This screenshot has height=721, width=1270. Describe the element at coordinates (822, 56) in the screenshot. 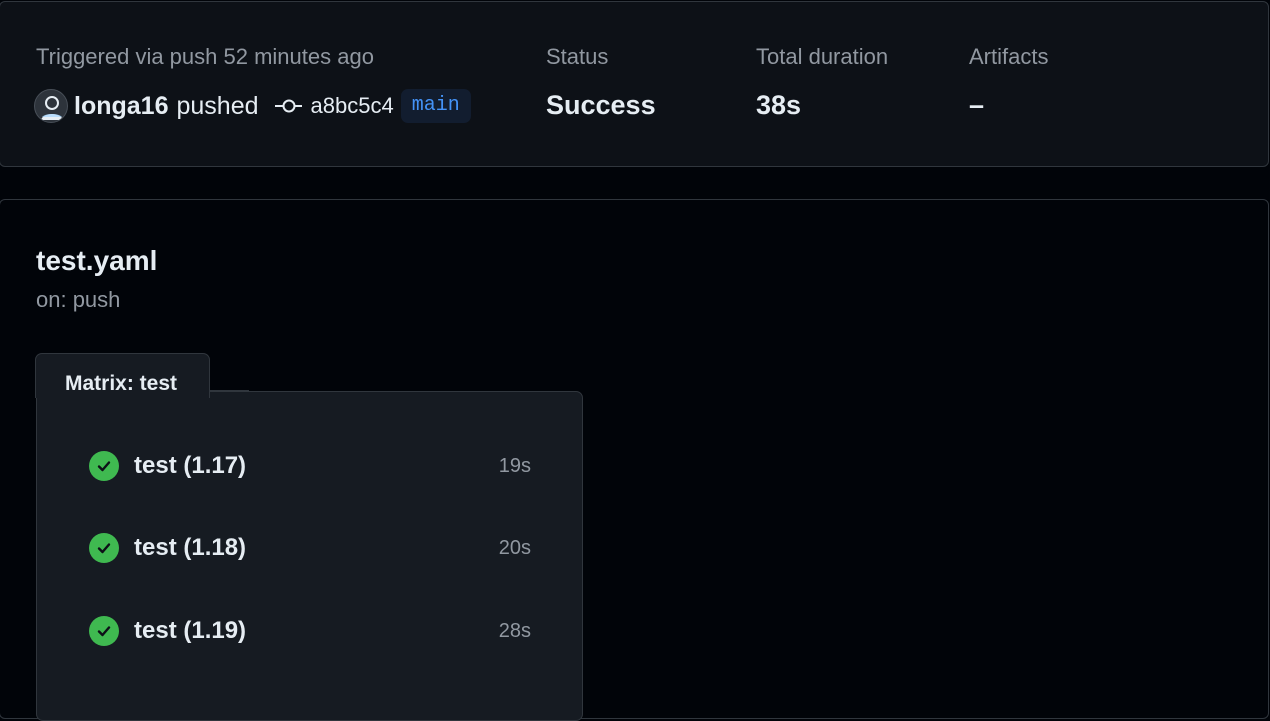

I see `duration-label: Total duration` at that location.